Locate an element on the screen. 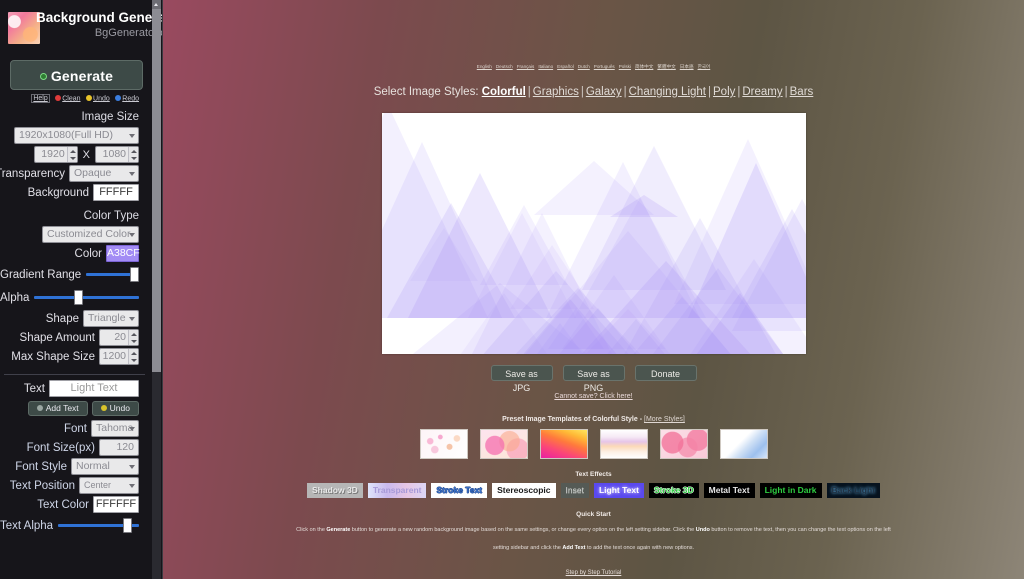 This screenshot has height=579, width=1024. donate-button: Donate is located at coordinates (665, 373).